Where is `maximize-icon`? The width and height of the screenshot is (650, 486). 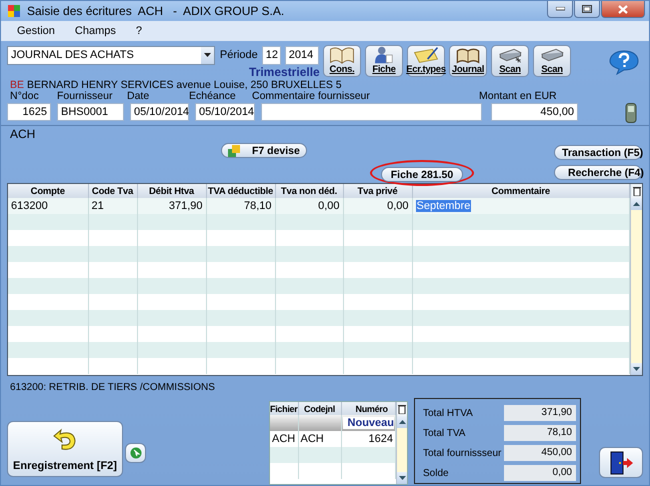 maximize-icon is located at coordinates (587, 9).